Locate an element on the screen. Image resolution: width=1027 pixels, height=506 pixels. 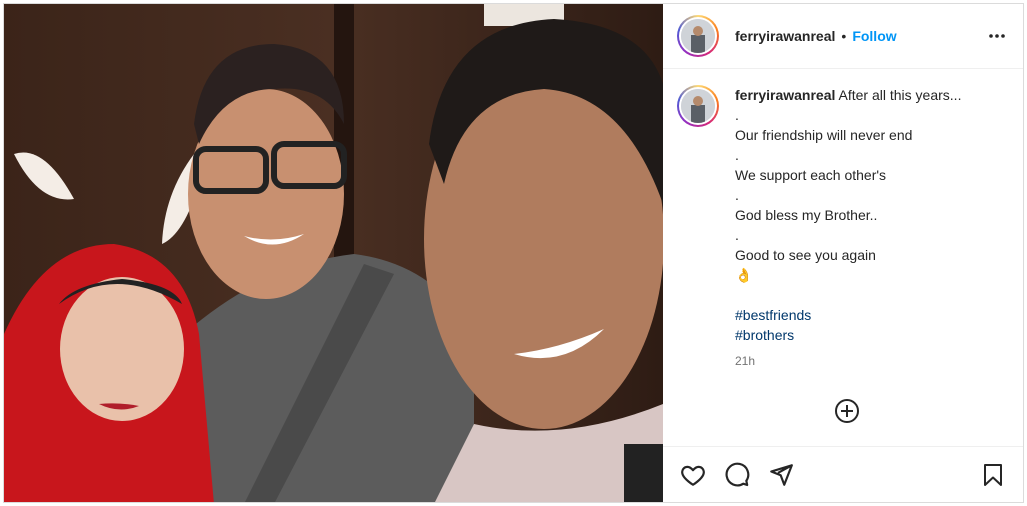
more-options-icon is located at coordinates (997, 36).